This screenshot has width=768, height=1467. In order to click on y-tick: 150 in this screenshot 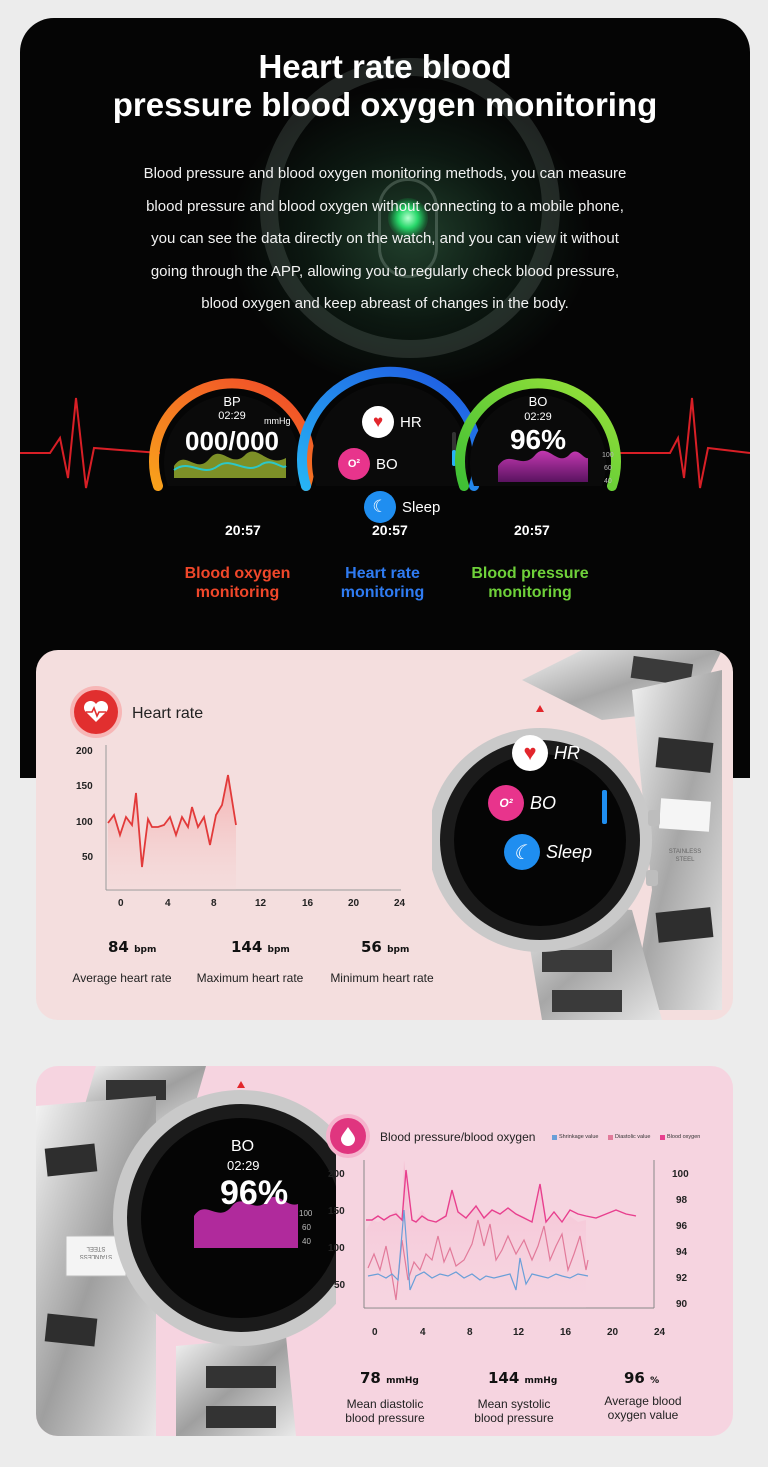, I will do `click(84, 786)`.